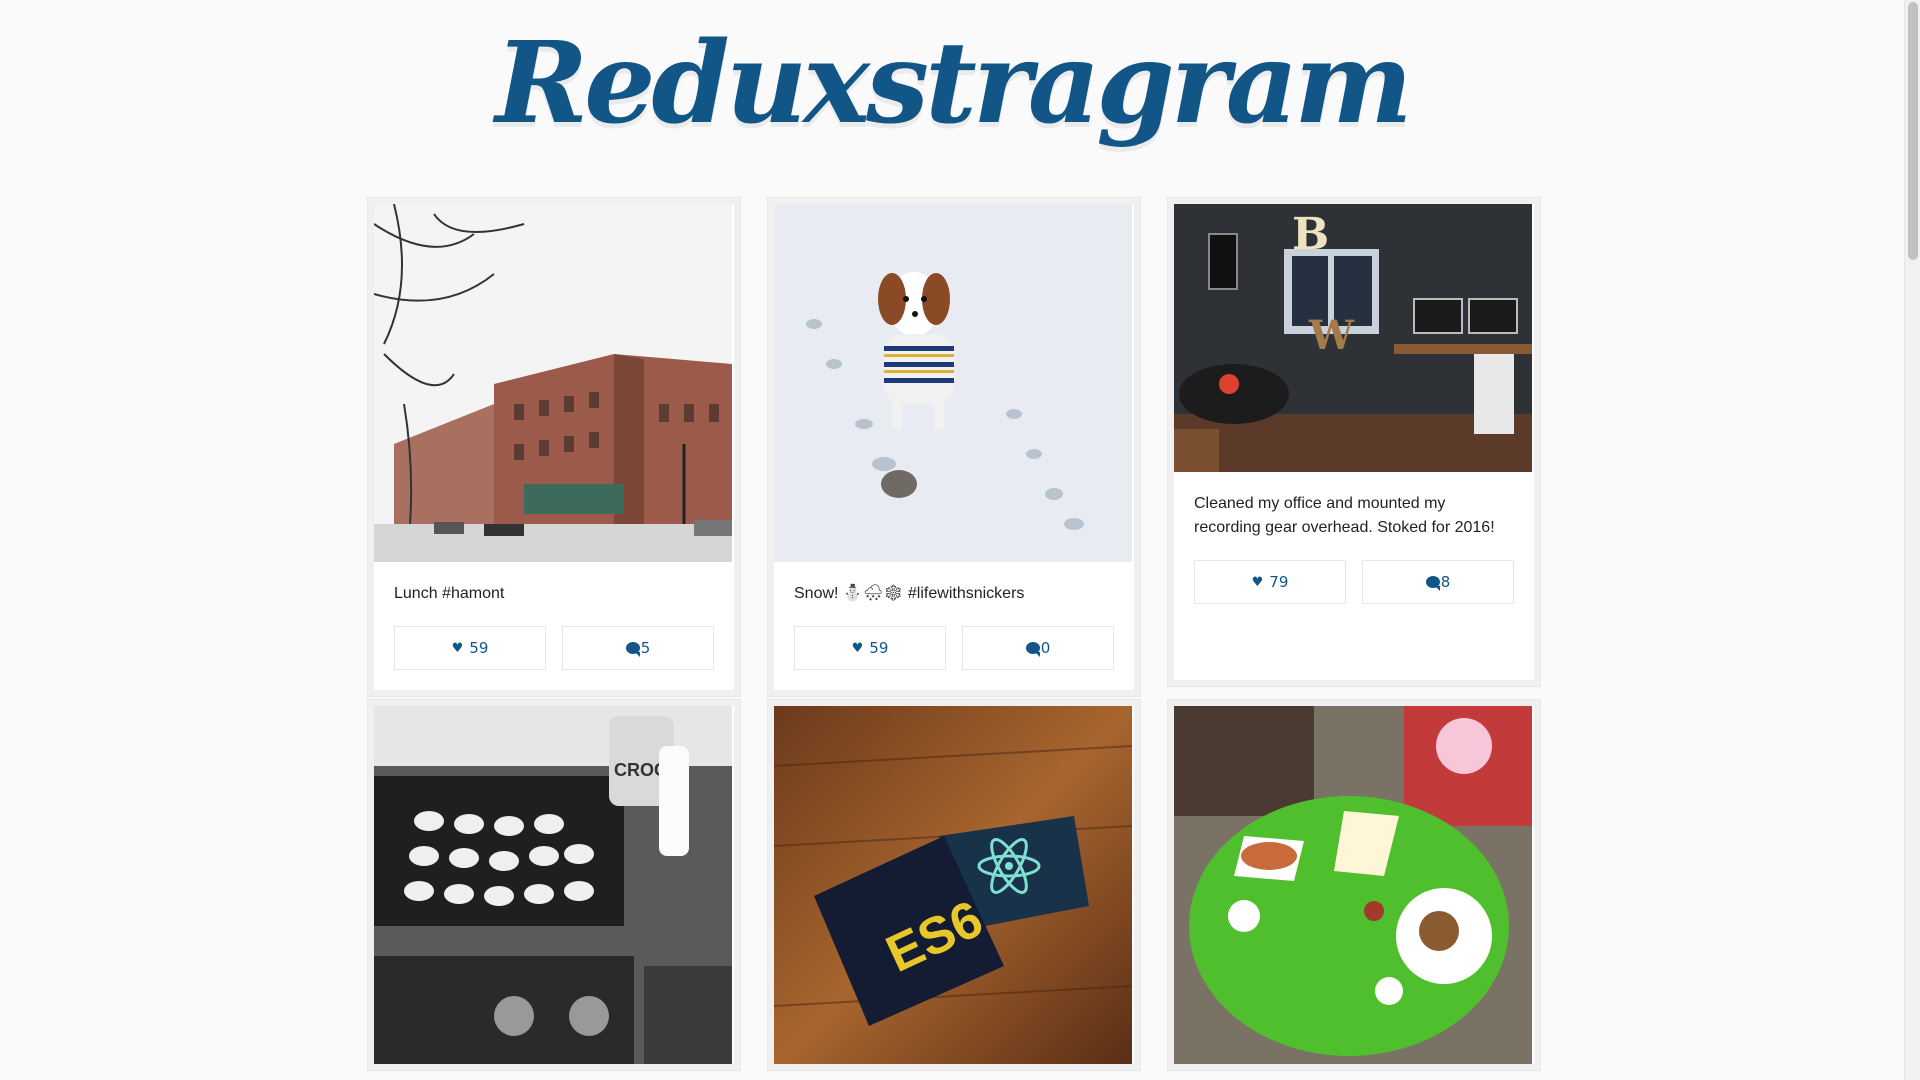  Describe the element at coordinates (1331, 335) in the screenshot. I see `svg-text: W` at that location.